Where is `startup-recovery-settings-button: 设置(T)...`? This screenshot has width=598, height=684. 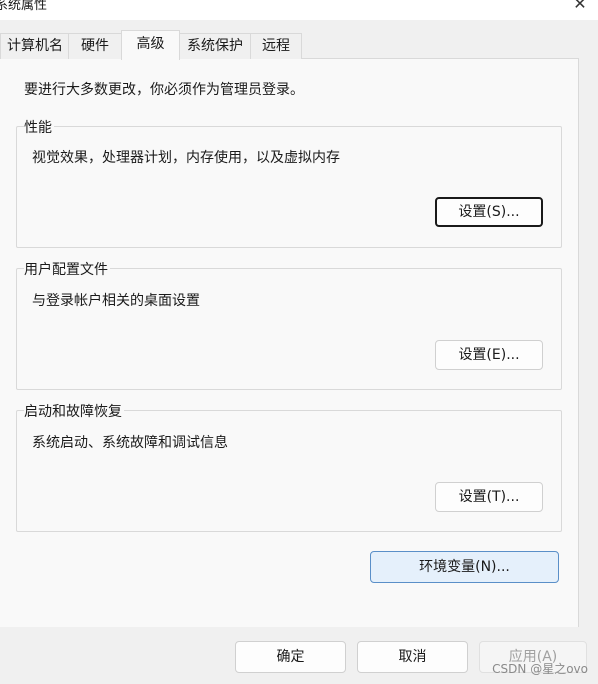 startup-recovery-settings-button: 设置(T)... is located at coordinates (489, 497).